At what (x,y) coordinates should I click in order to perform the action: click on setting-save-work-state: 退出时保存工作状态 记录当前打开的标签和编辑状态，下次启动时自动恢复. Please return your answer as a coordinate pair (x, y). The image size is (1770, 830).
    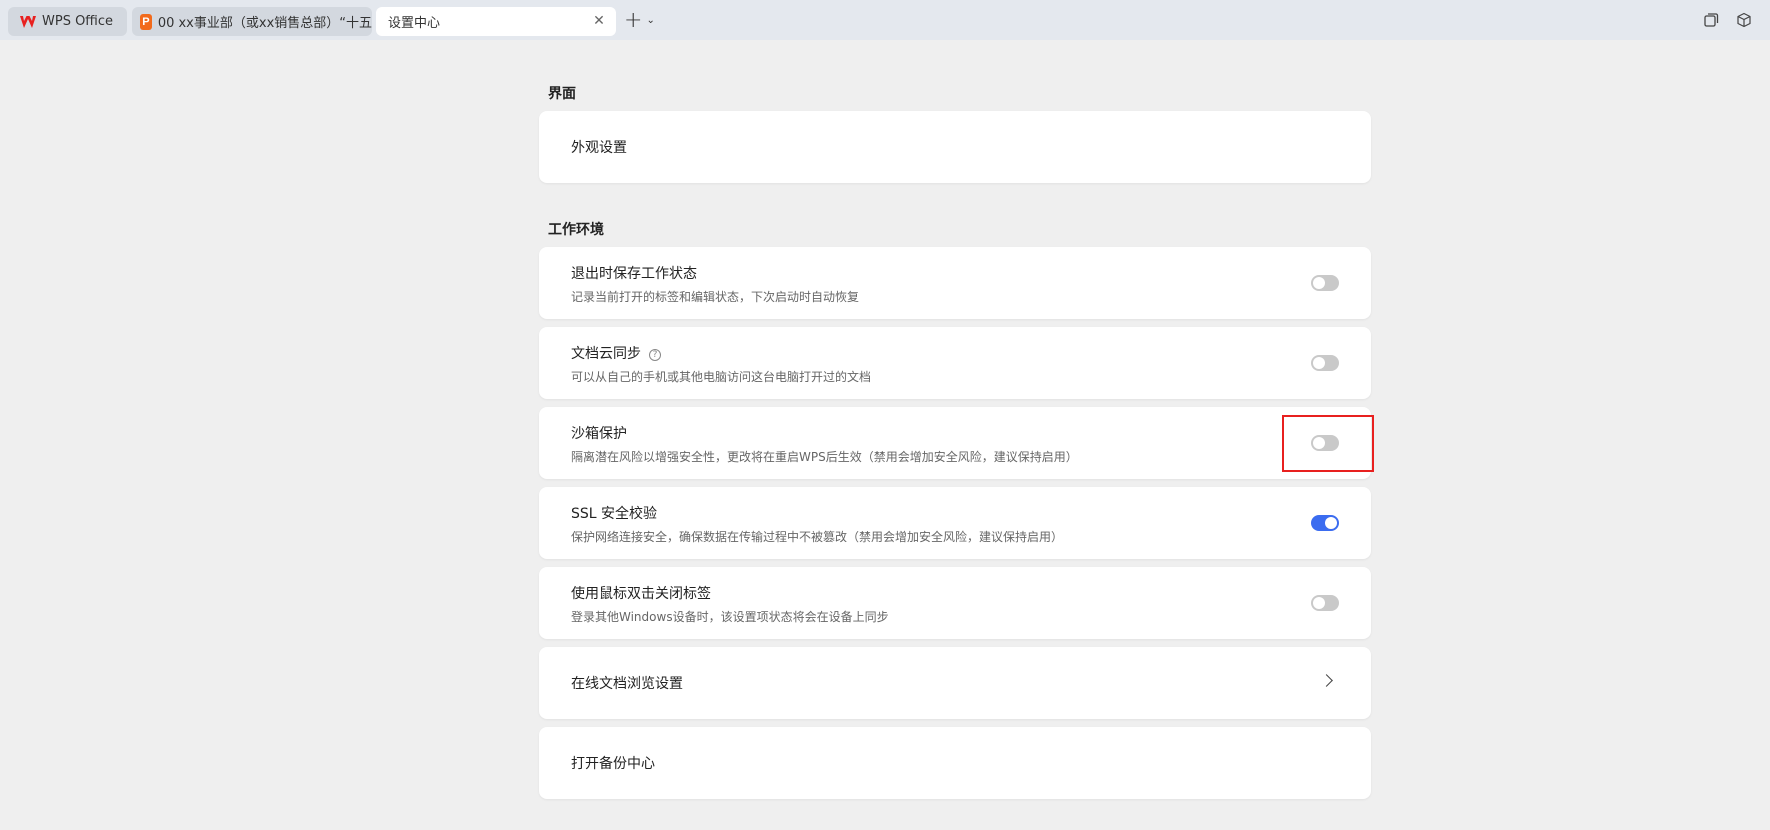
    Looking at the image, I should click on (955, 283).